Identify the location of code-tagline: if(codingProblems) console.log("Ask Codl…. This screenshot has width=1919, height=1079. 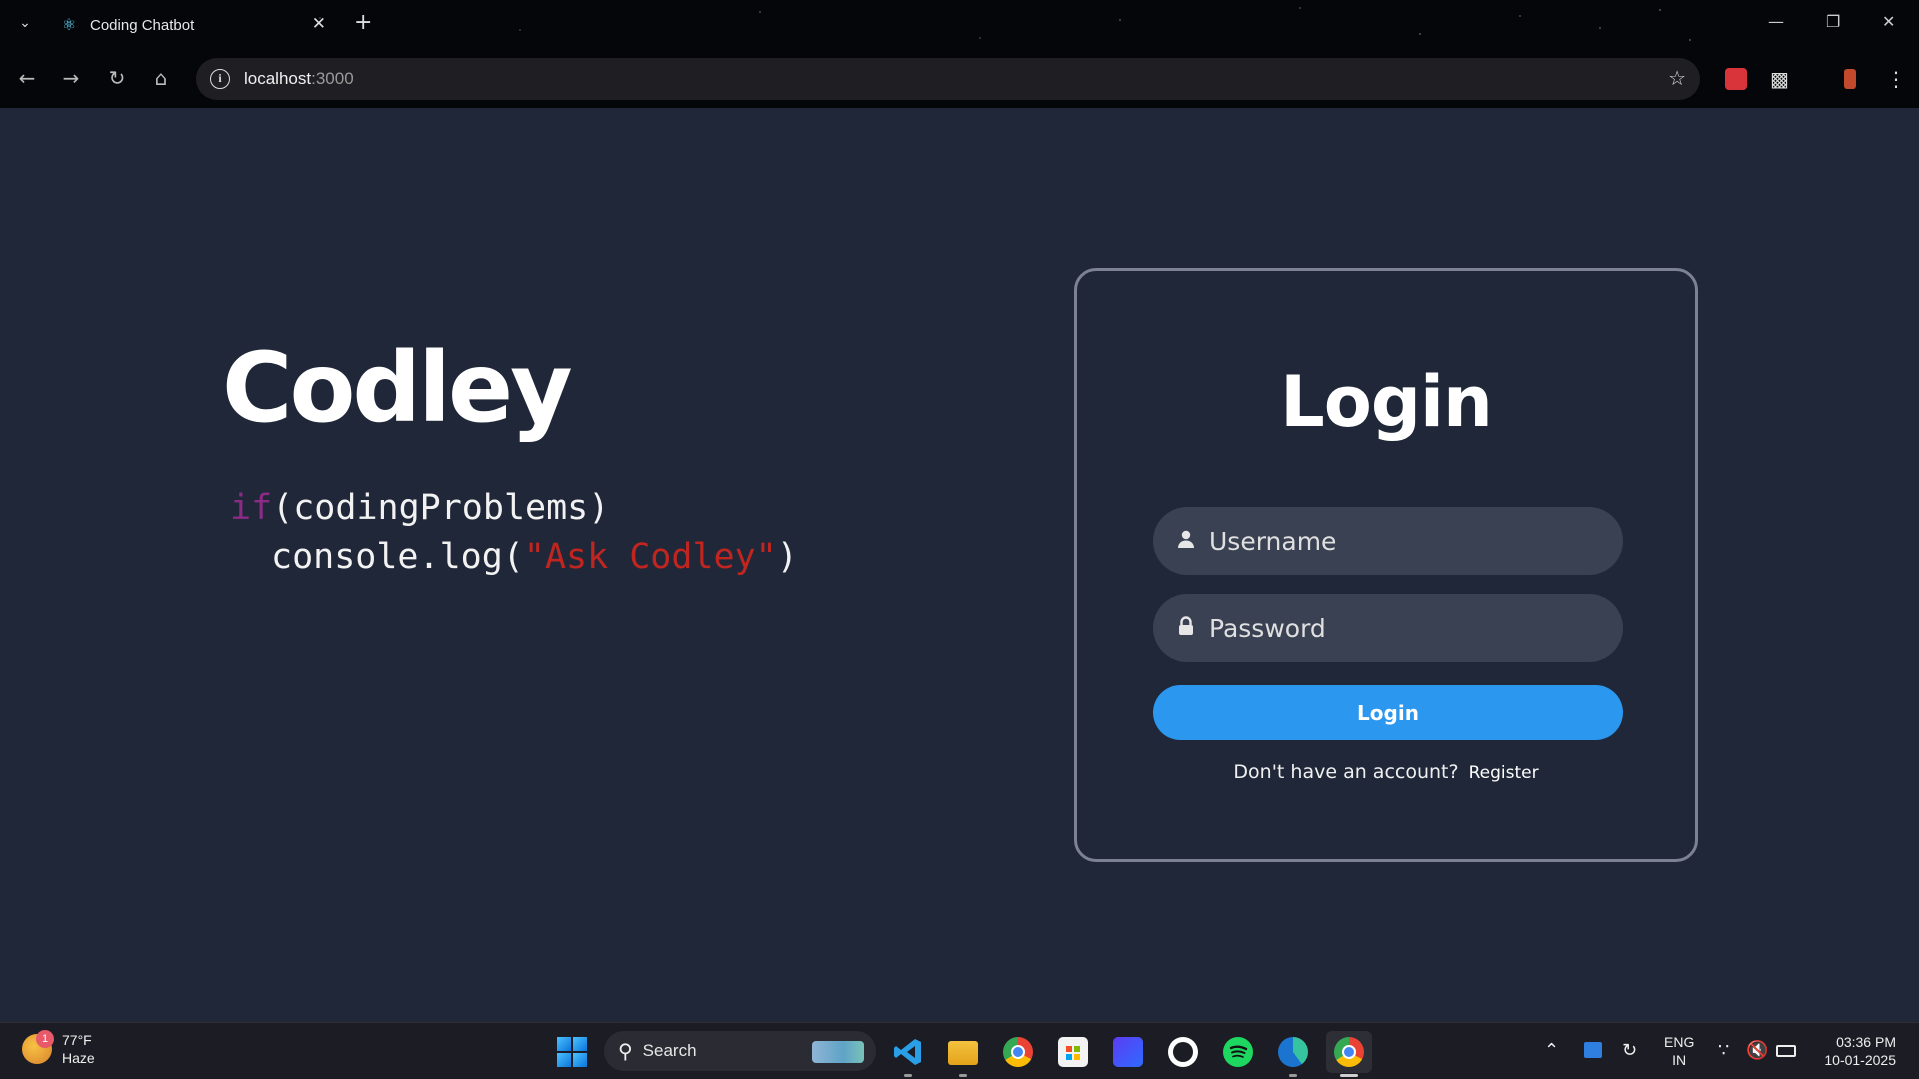
(514, 533).